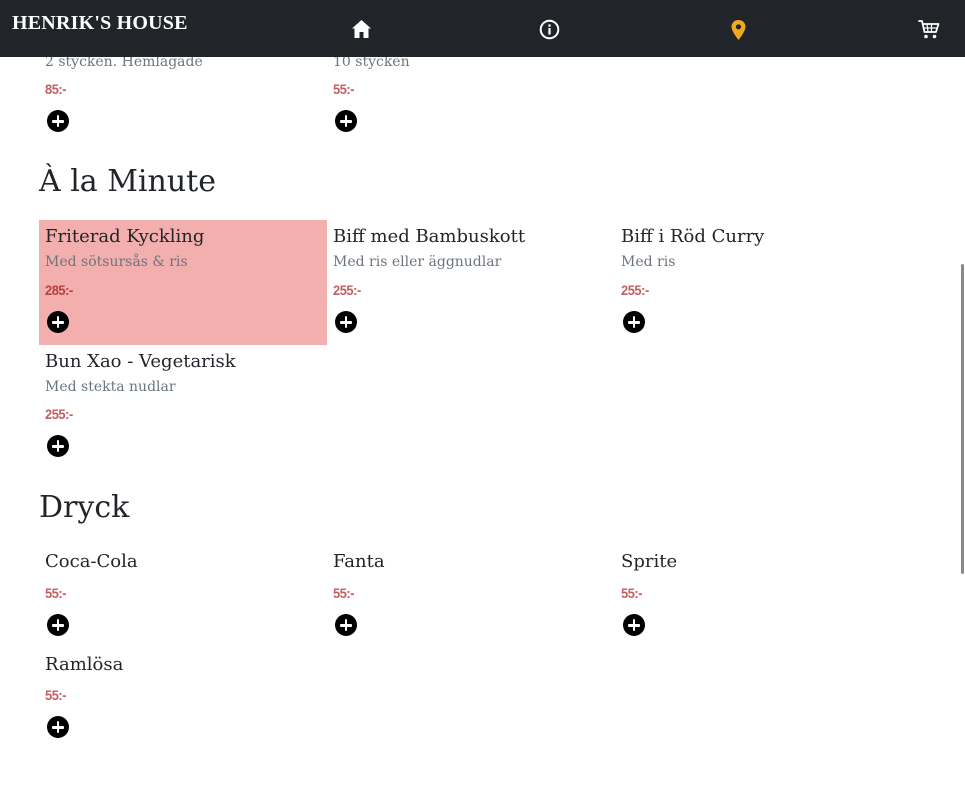  What do you see at coordinates (929, 29) in the screenshot?
I see `cart-icon` at bounding box center [929, 29].